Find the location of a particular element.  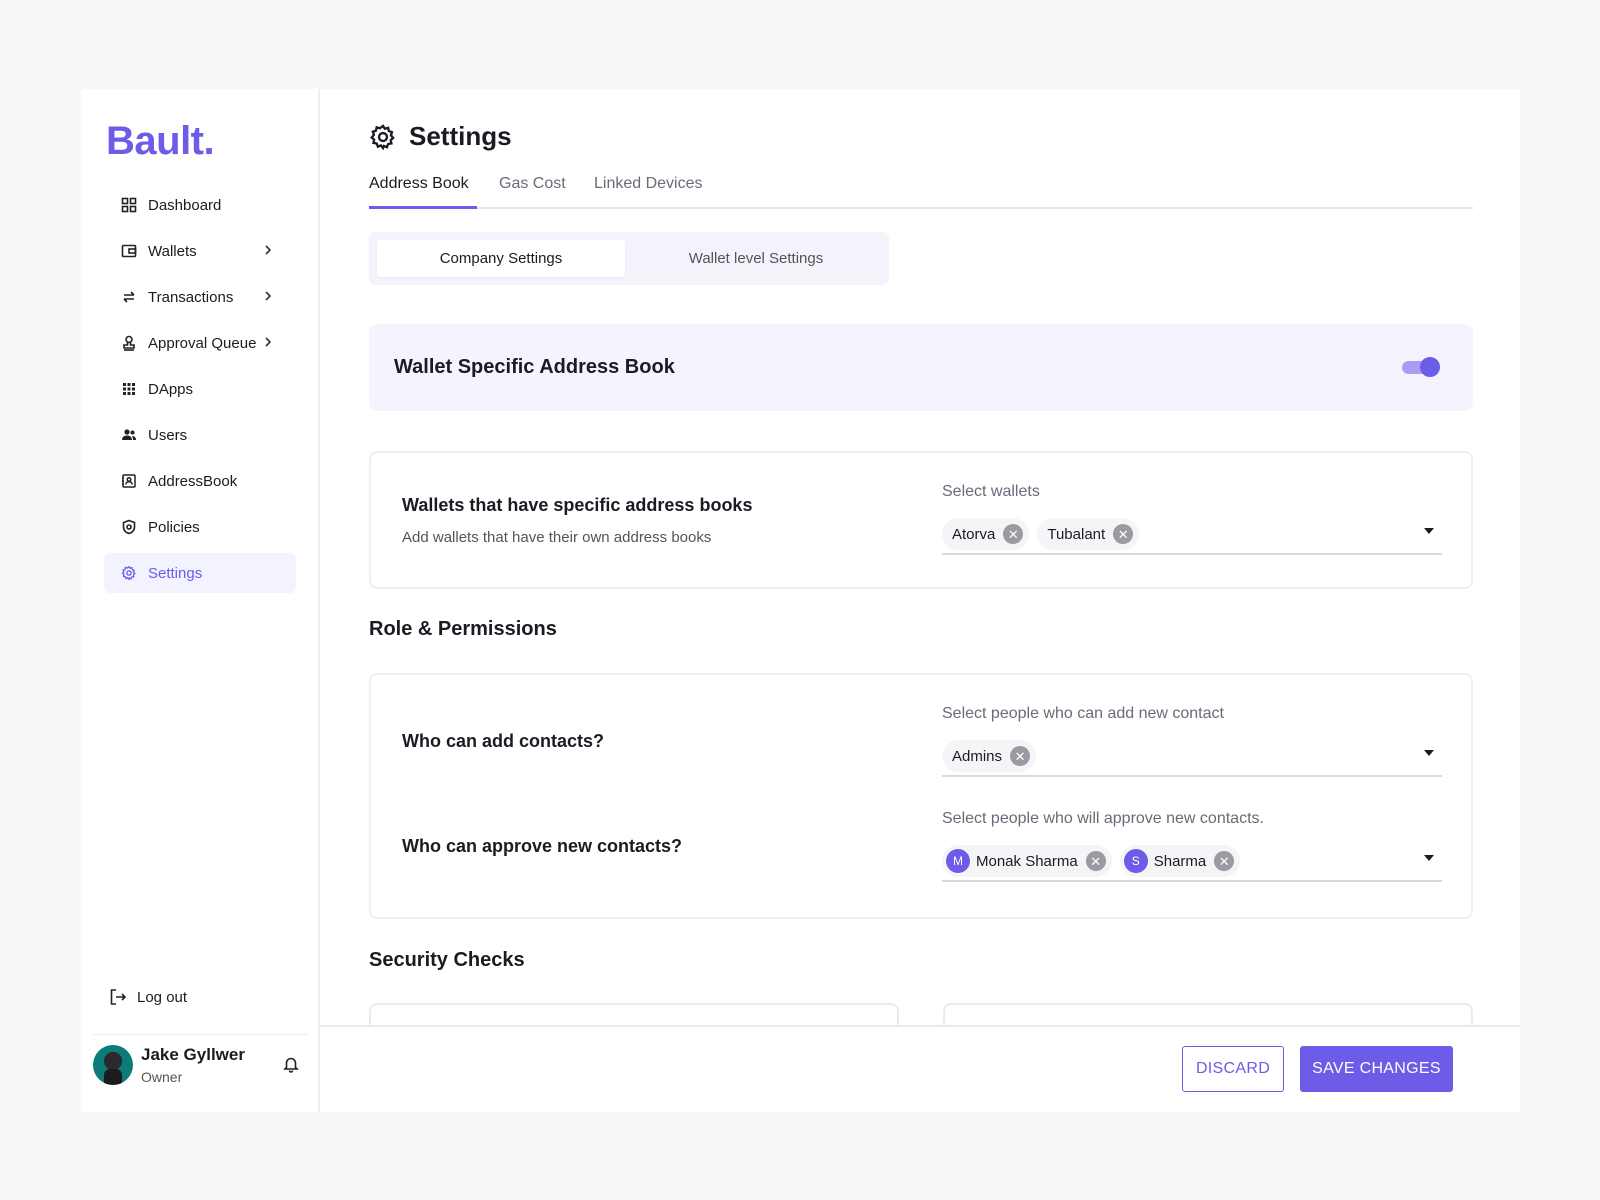

security-section-title: Security Checks is located at coordinates (447, 960).